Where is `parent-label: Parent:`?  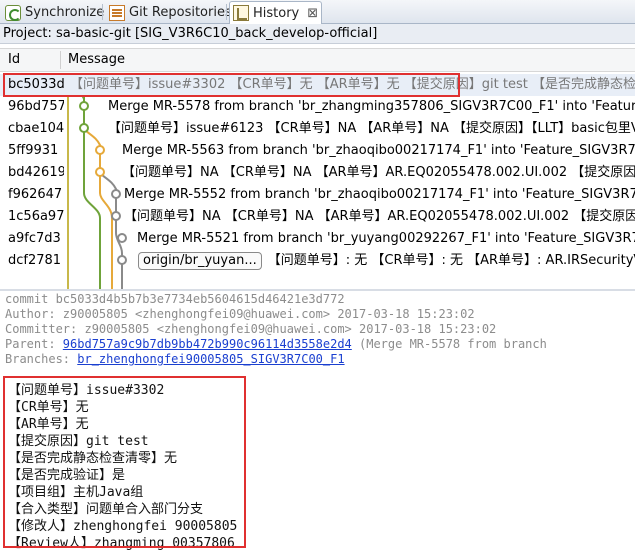
parent-label: Parent: is located at coordinates (34, 344).